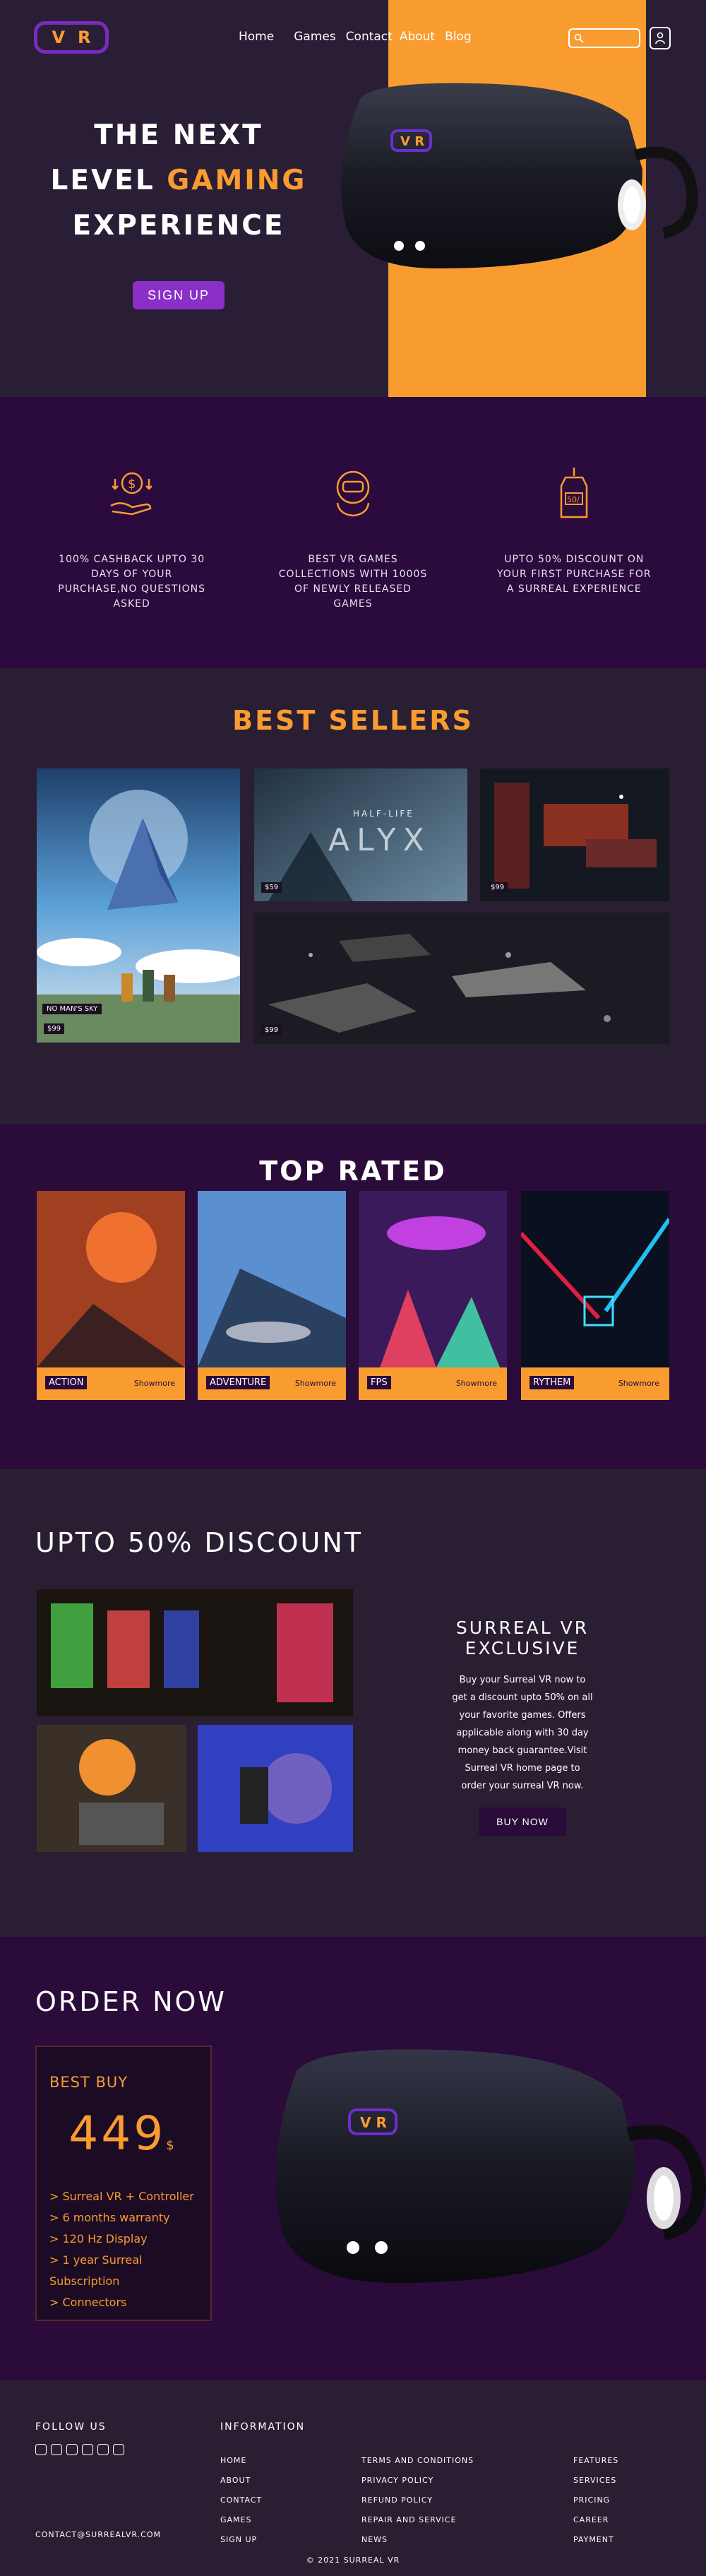 This screenshot has width=706, height=2576. Describe the element at coordinates (98, 2534) in the screenshot. I see `contact-email: CONTACT@SURREALVR.COM` at that location.